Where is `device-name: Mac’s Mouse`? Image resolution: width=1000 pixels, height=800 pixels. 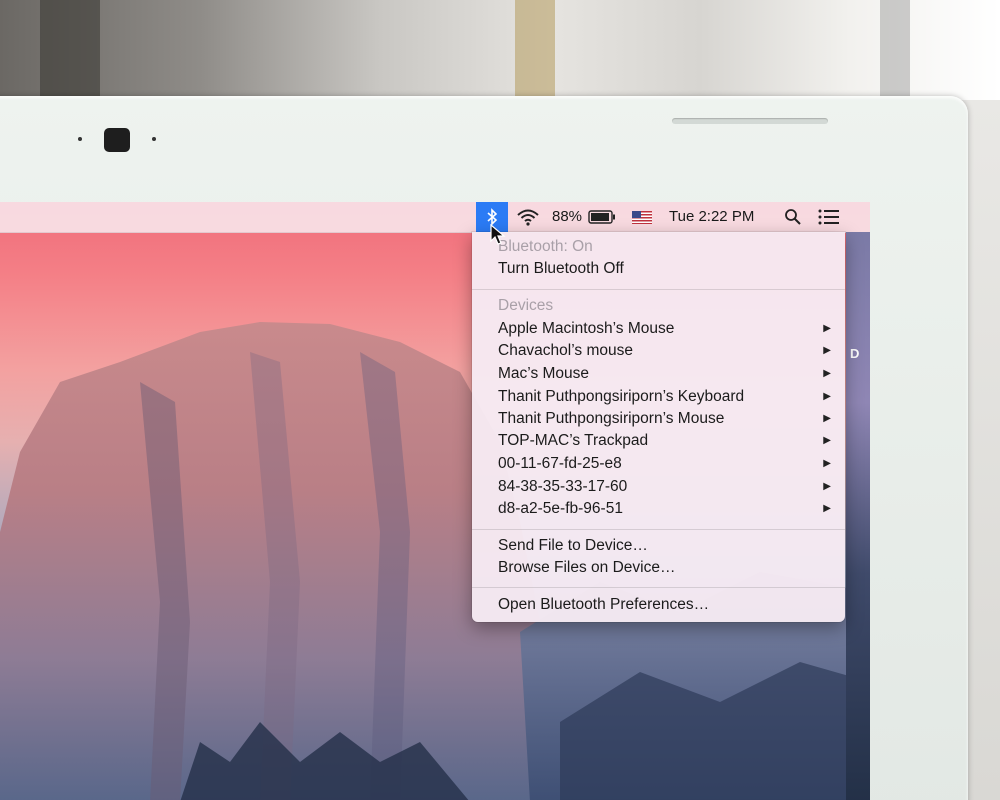 device-name: Mac’s Mouse is located at coordinates (544, 373).